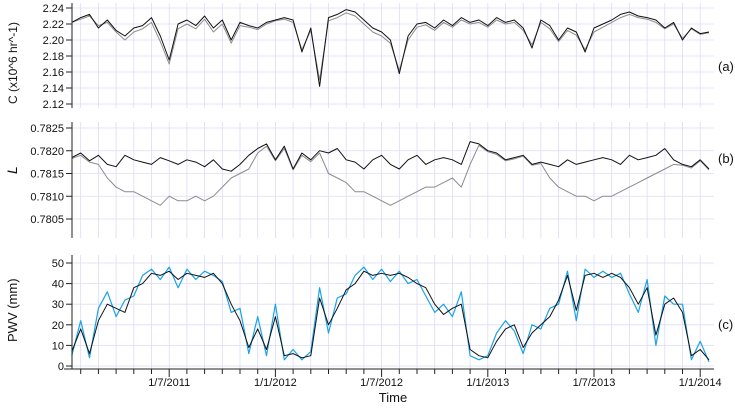  I want to click on y-axis-title-c: C (x10^6 hr^-1), so click(13, 63).